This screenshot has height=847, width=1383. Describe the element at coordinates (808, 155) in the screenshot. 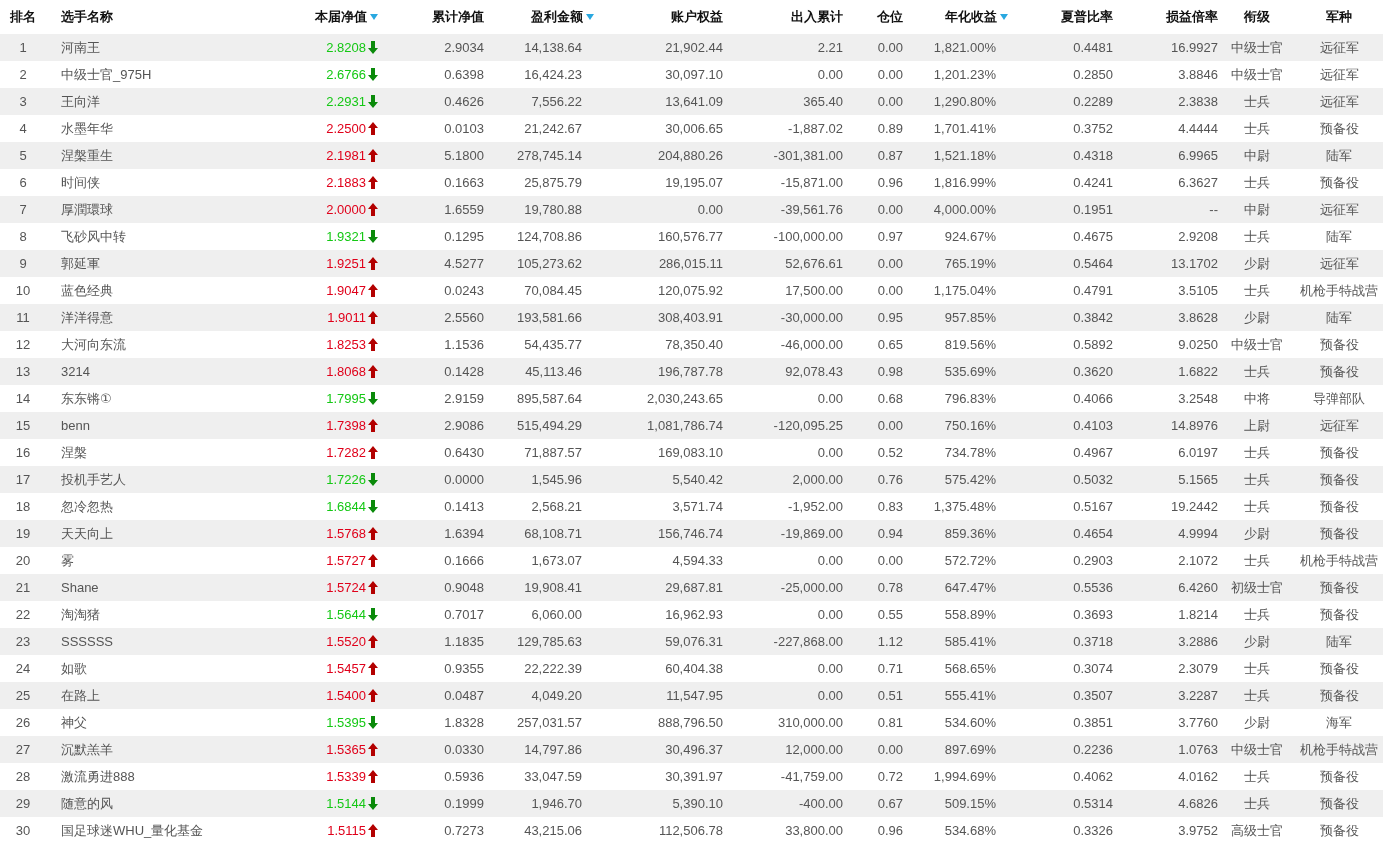

I see `table-cell: -301,381.00` at that location.